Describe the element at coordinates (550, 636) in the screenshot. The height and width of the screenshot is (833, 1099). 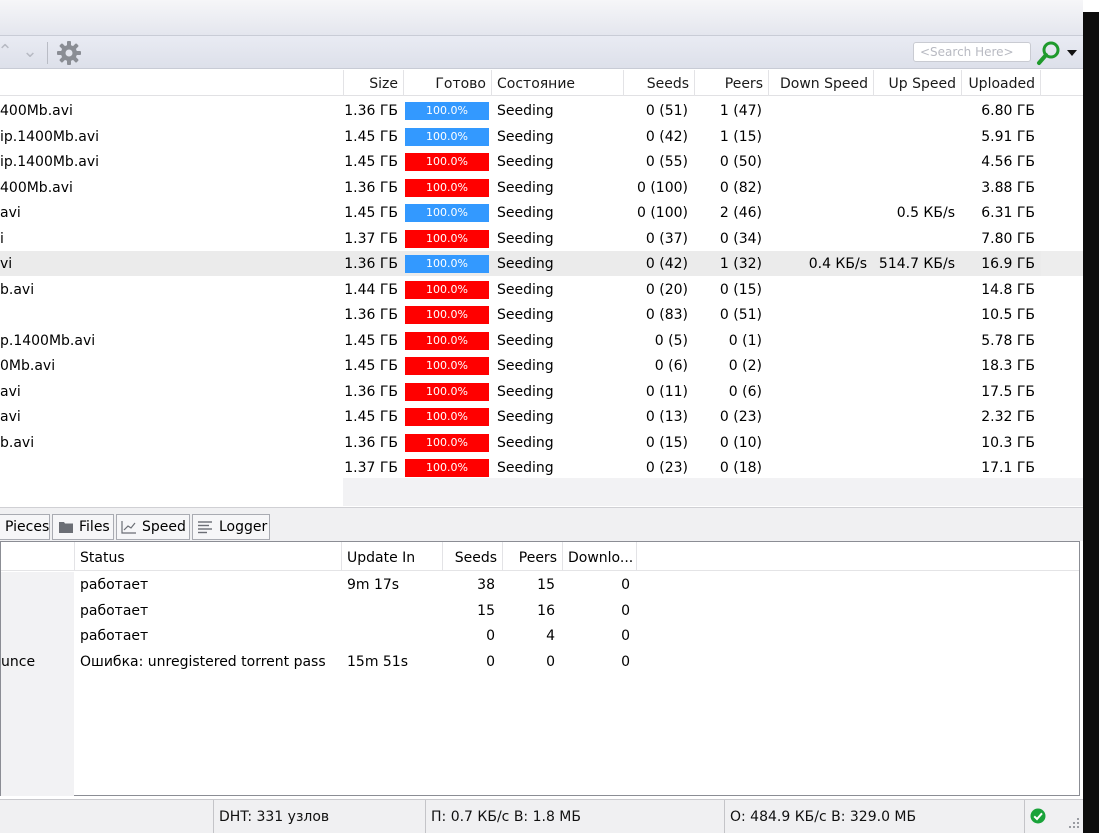
I see `tracker-peers: 4` at that location.